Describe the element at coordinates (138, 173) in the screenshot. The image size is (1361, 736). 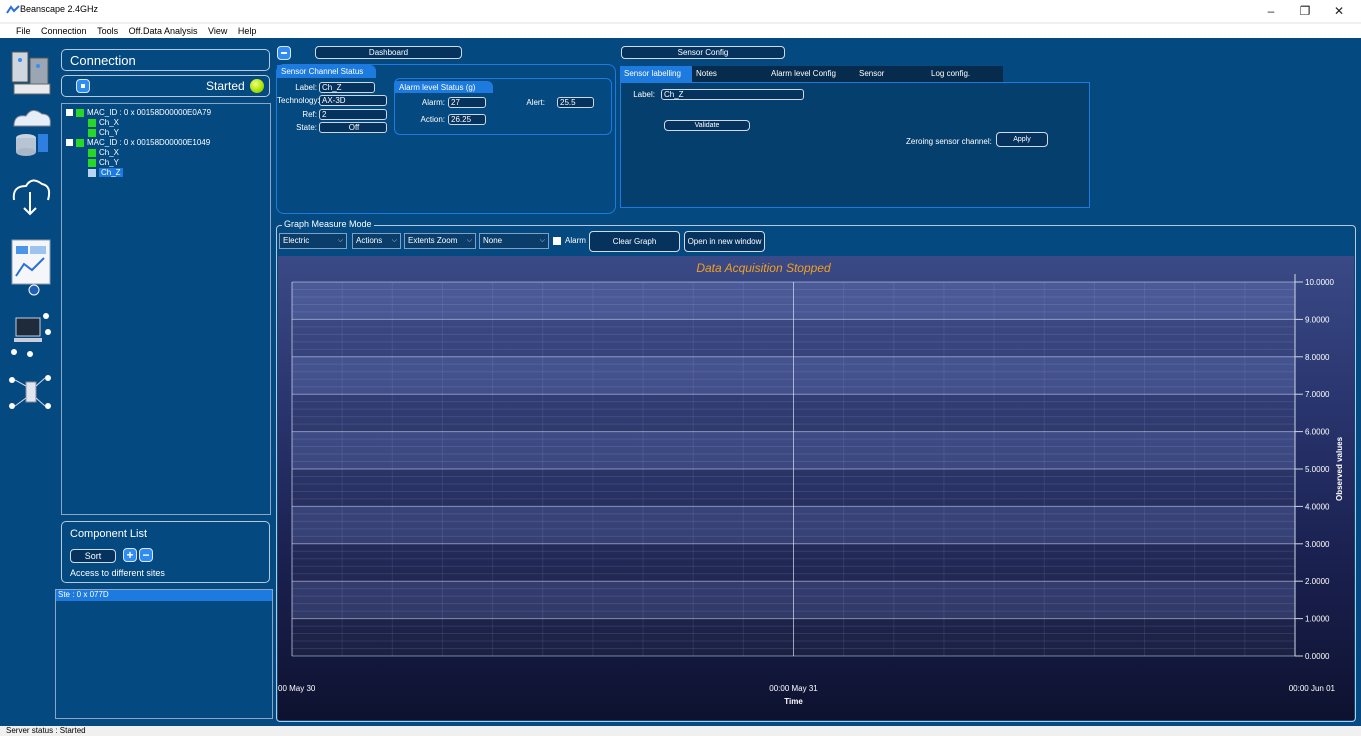
I see `tree-node-ch-z-selected: Ch_Z` at that location.